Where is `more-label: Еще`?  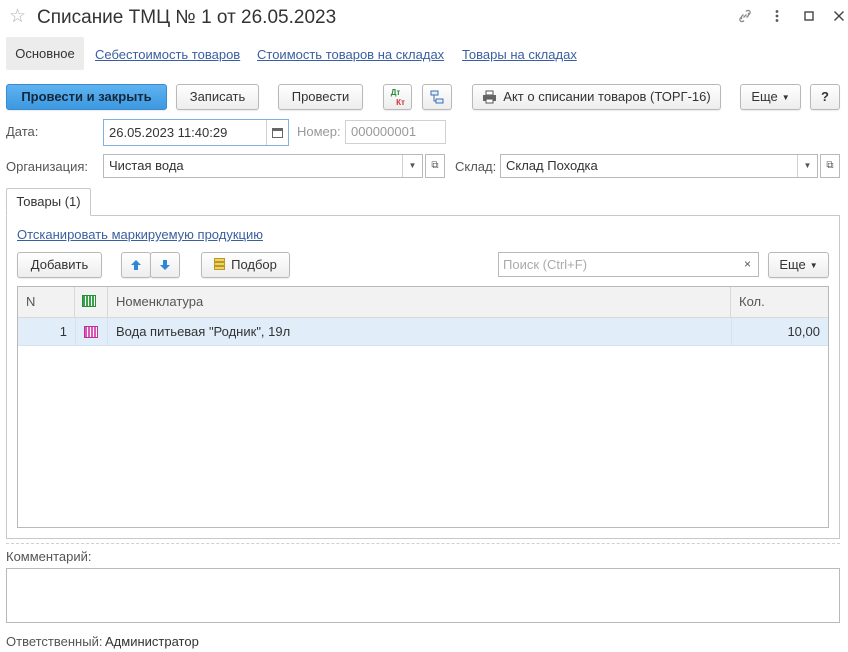 more-label: Еще is located at coordinates (764, 96).